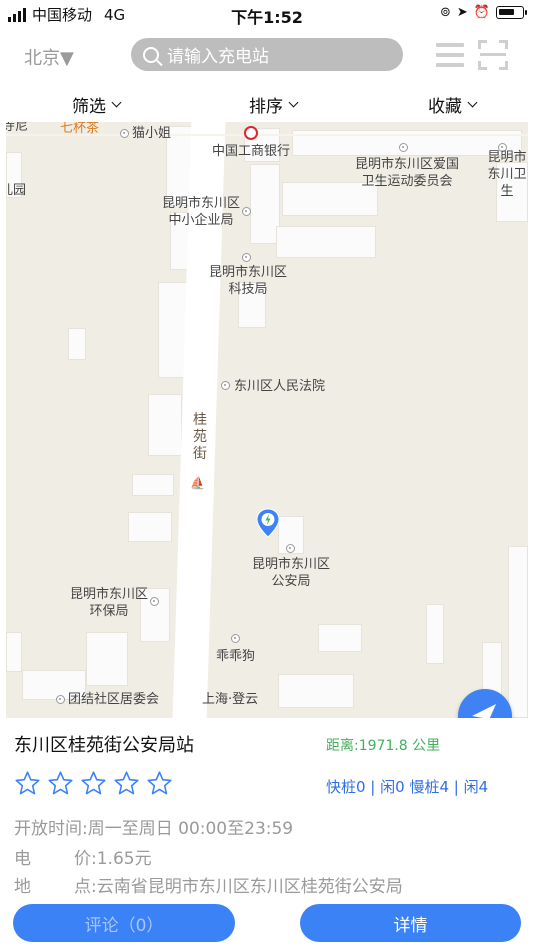 This screenshot has height=950, width=534. Describe the element at coordinates (247, 281) in the screenshot. I see `poi-label: 昆明市东川区科技局` at that location.